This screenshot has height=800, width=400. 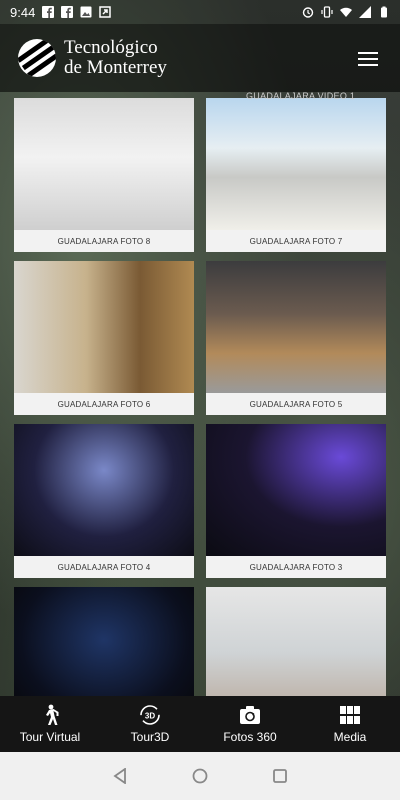 I want to click on 3d-rotate-icon: 3D, so click(x=150, y=715).